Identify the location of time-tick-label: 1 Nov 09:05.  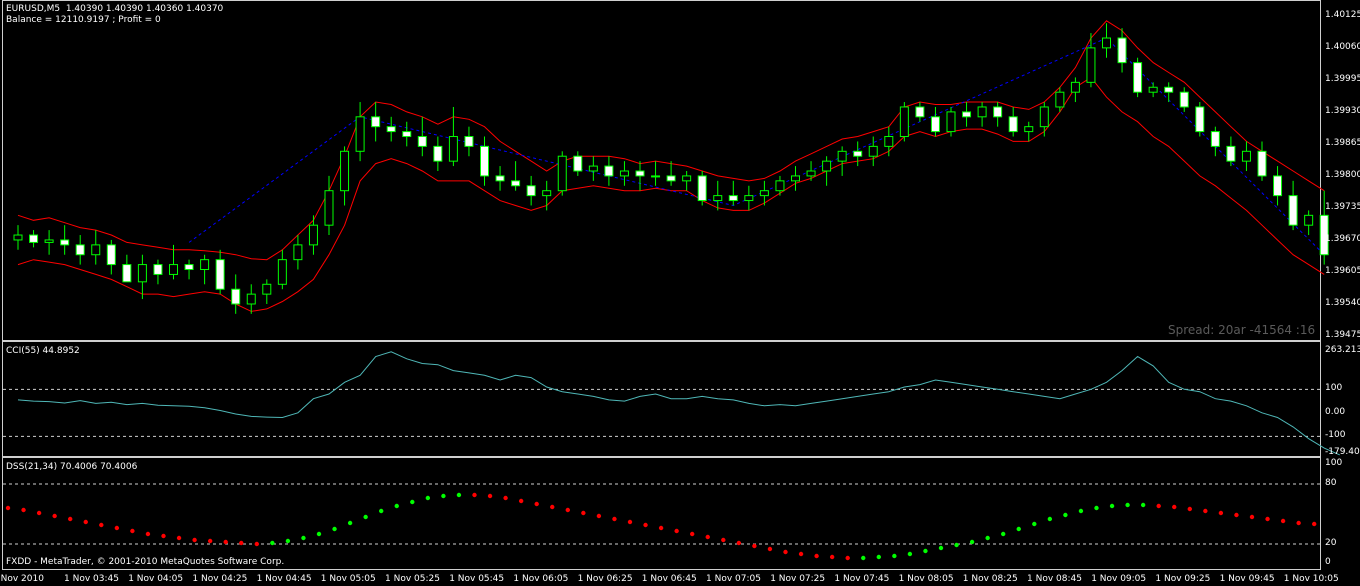
(1119, 579).